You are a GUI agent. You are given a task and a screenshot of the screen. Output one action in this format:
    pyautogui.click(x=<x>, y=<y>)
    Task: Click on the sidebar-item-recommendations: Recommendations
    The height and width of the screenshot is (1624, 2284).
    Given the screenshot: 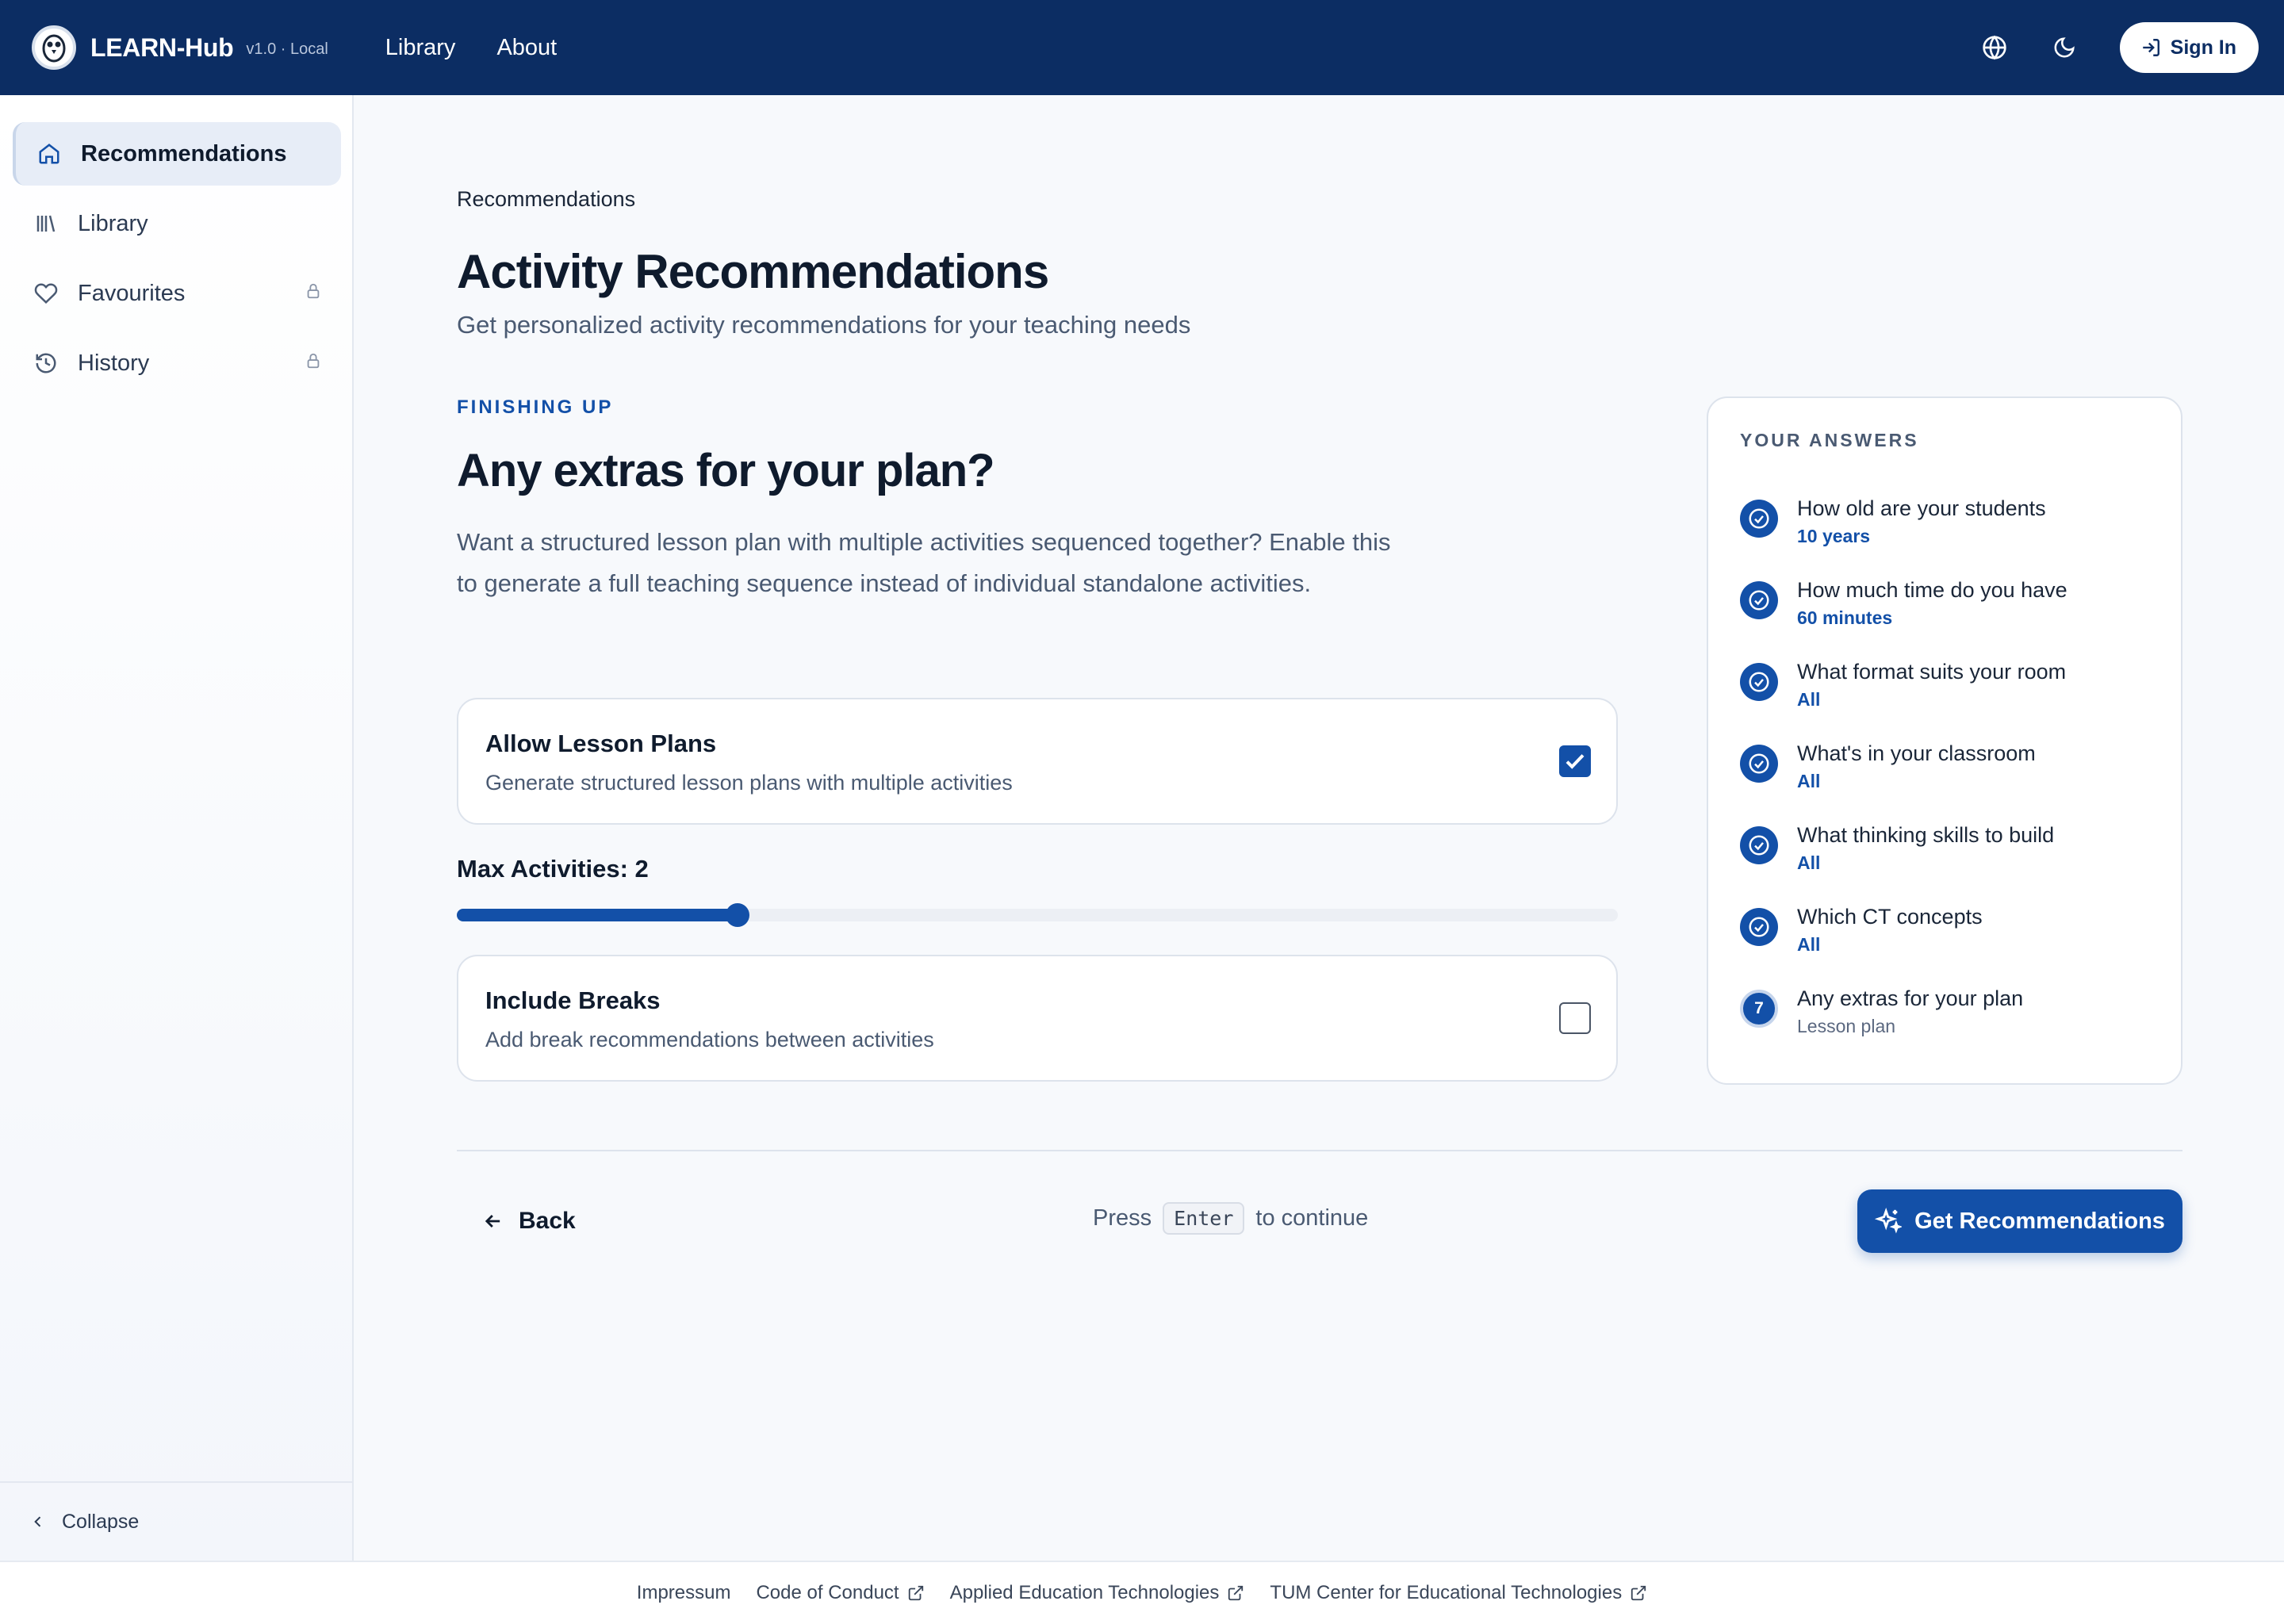 What is the action you would take?
    pyautogui.click(x=177, y=154)
    